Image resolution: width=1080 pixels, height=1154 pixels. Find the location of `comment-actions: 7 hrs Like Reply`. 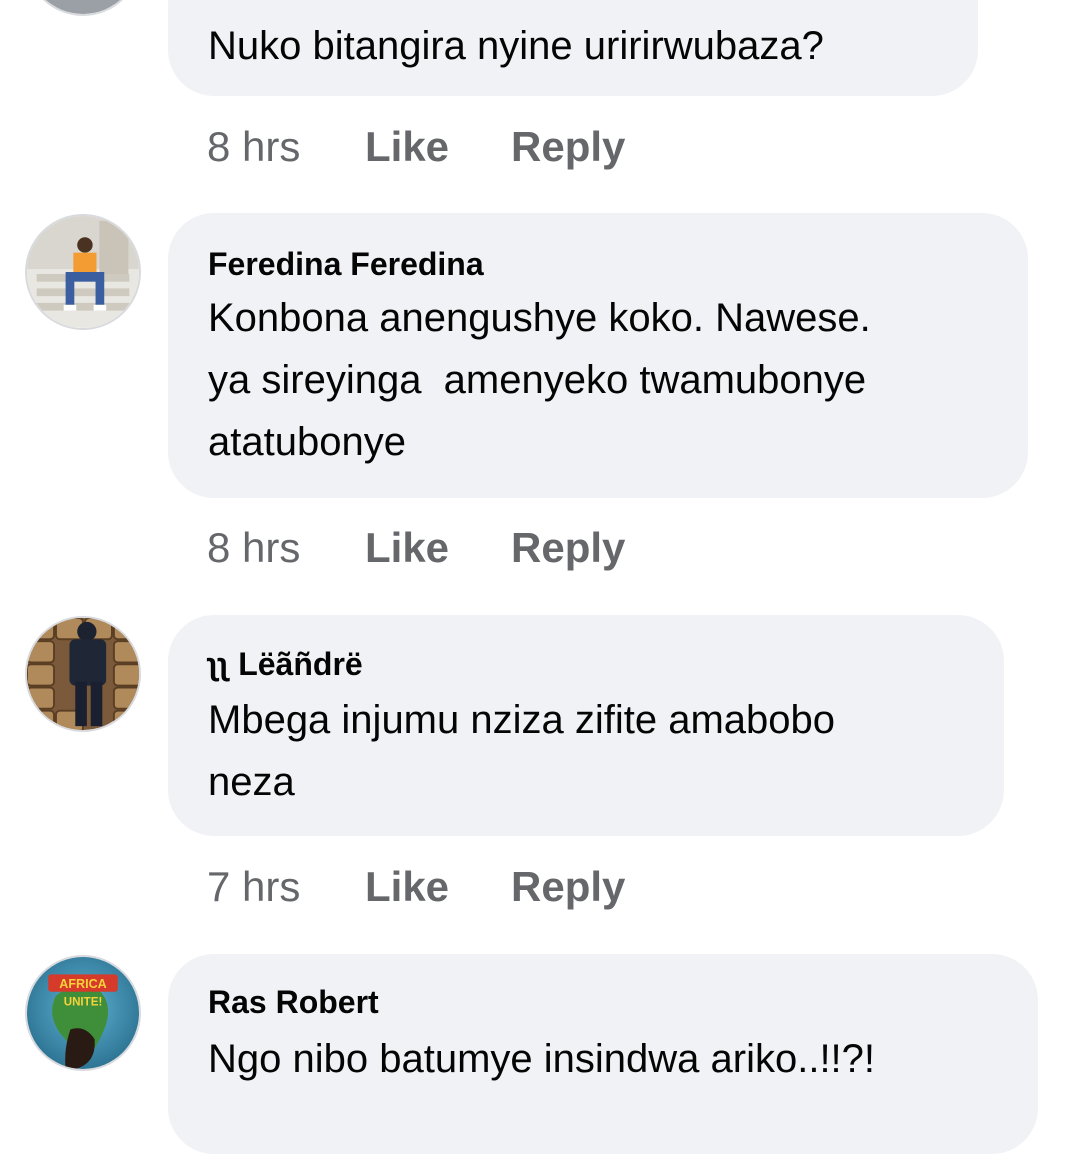

comment-actions: 7 hrs Like Reply is located at coordinates (416, 887).